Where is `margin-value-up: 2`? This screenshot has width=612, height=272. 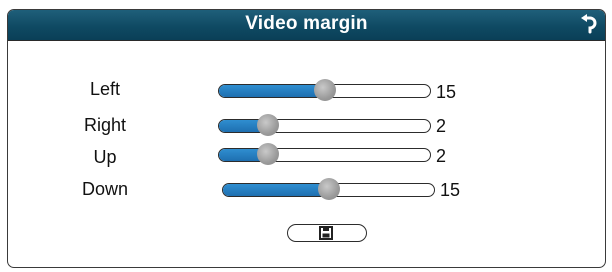 margin-value-up: 2 is located at coordinates (441, 156).